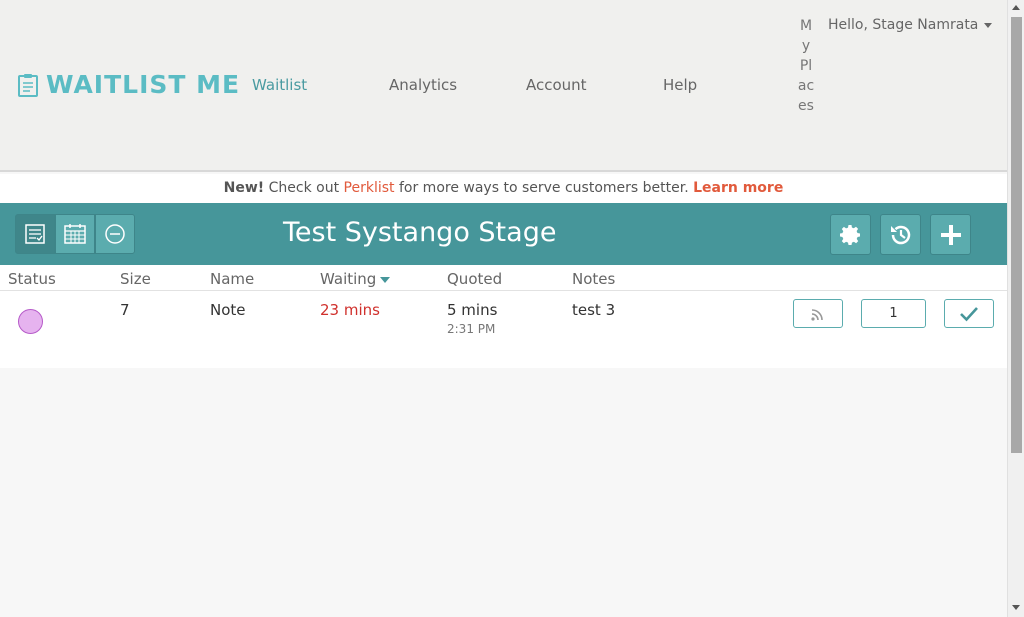  Describe the element at coordinates (423, 85) in the screenshot. I see `nav-analytics: Analytics` at that location.